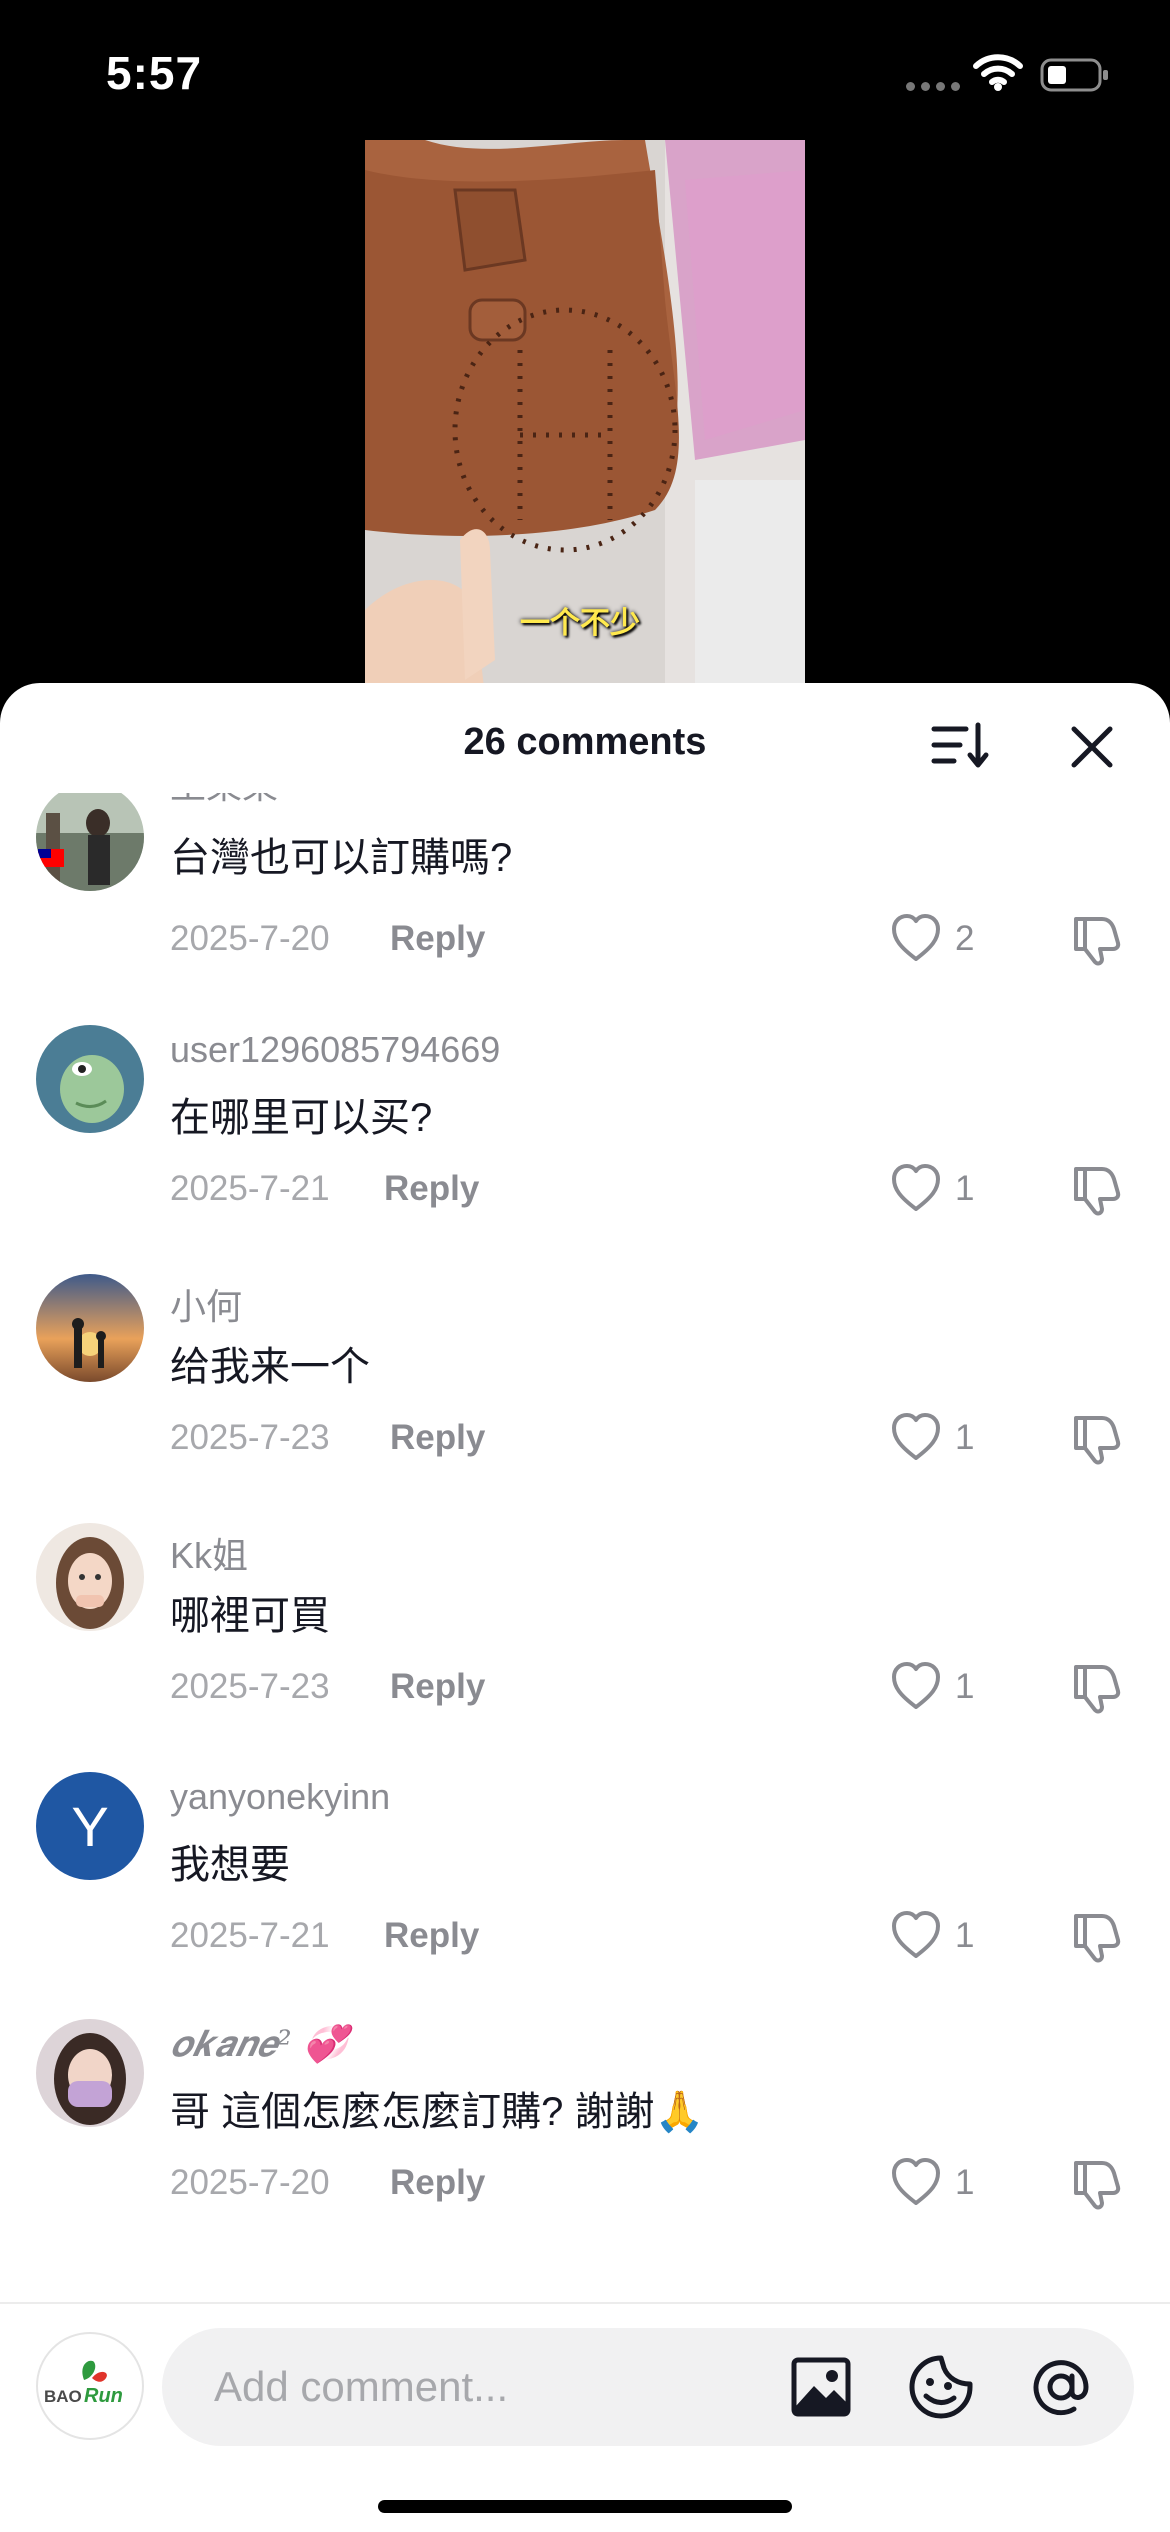  What do you see at coordinates (103, 2396) in the screenshot?
I see `svg-text: Run` at bounding box center [103, 2396].